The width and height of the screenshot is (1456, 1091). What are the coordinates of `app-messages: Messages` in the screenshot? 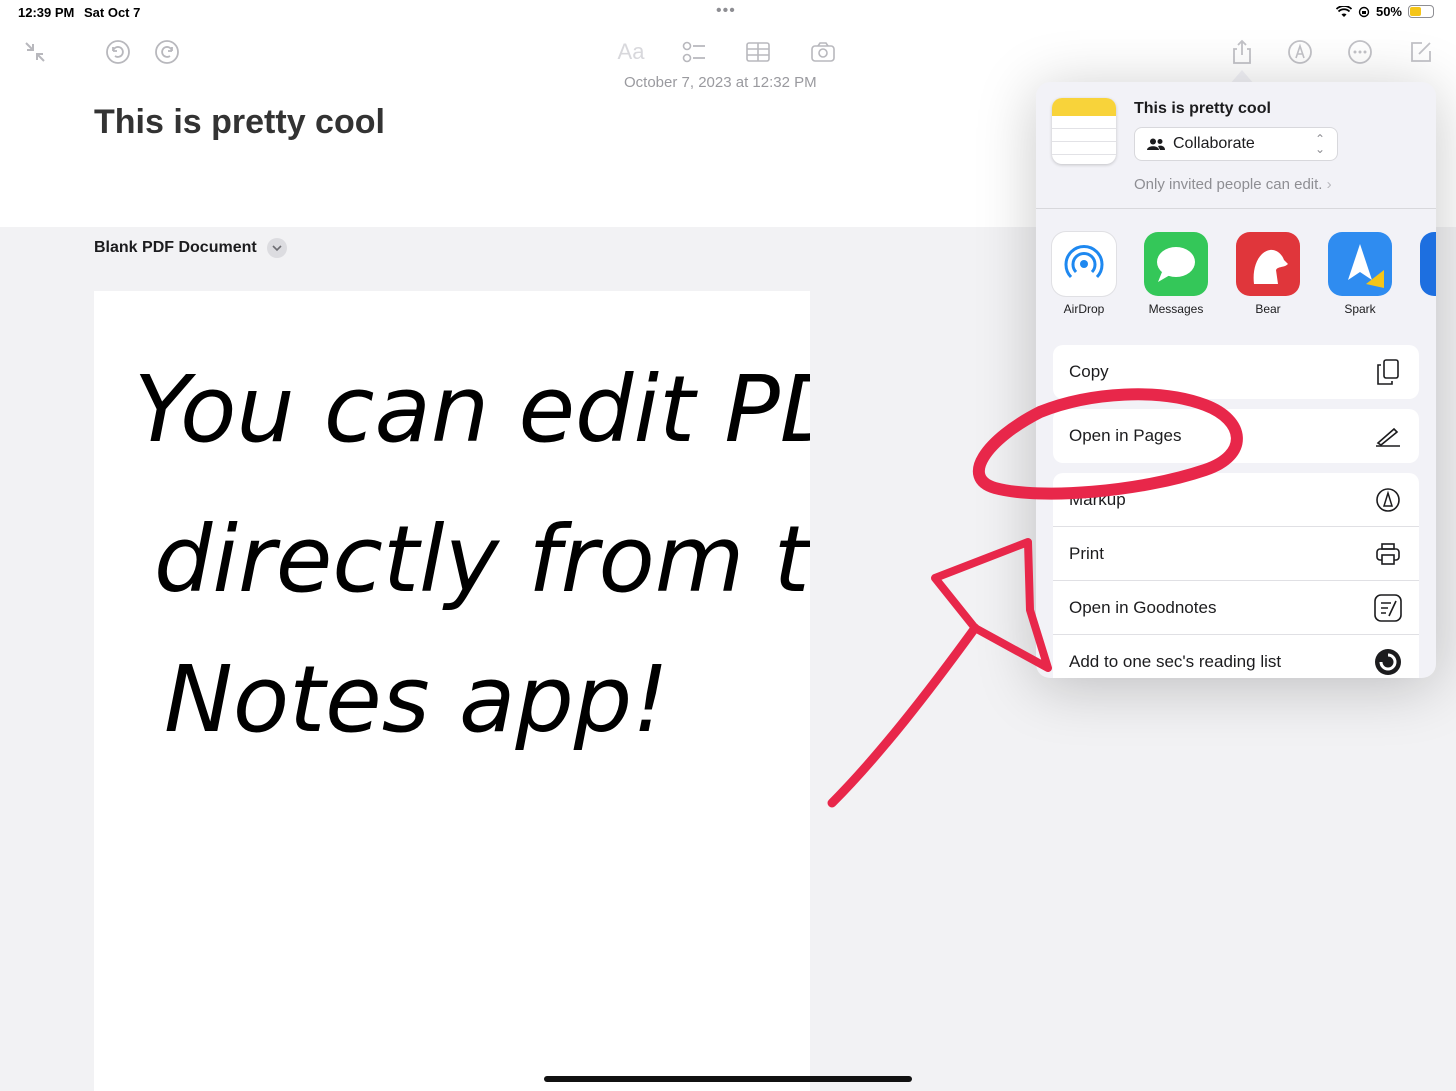 It's located at (1176, 277).